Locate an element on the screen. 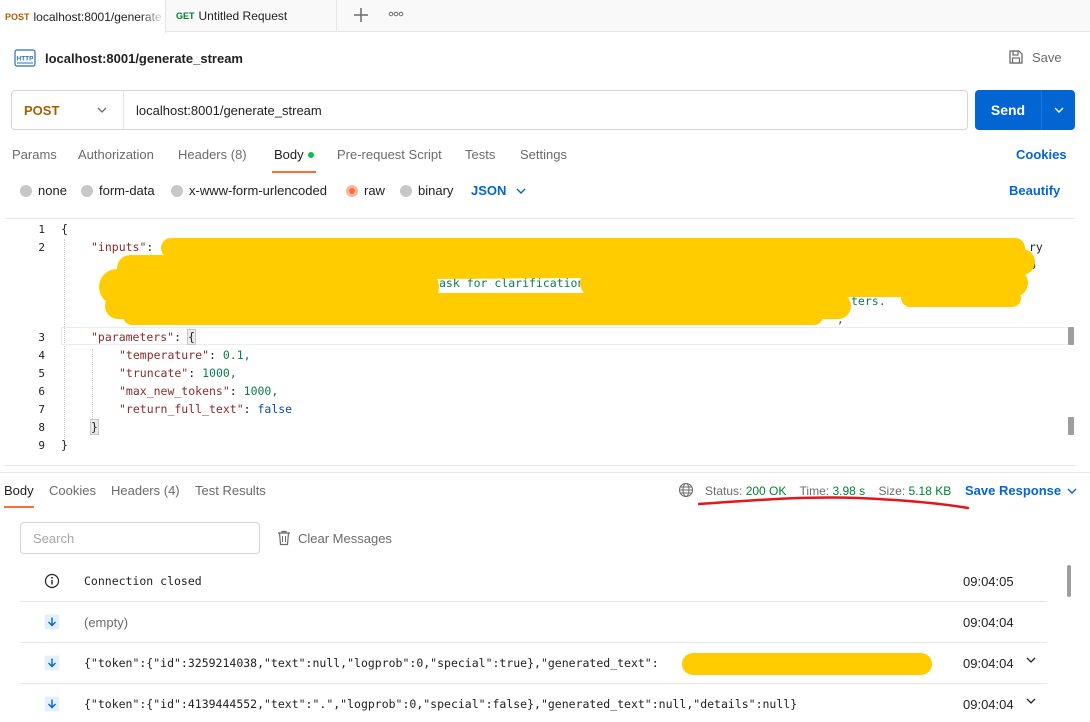  radio-label: binary is located at coordinates (436, 190).